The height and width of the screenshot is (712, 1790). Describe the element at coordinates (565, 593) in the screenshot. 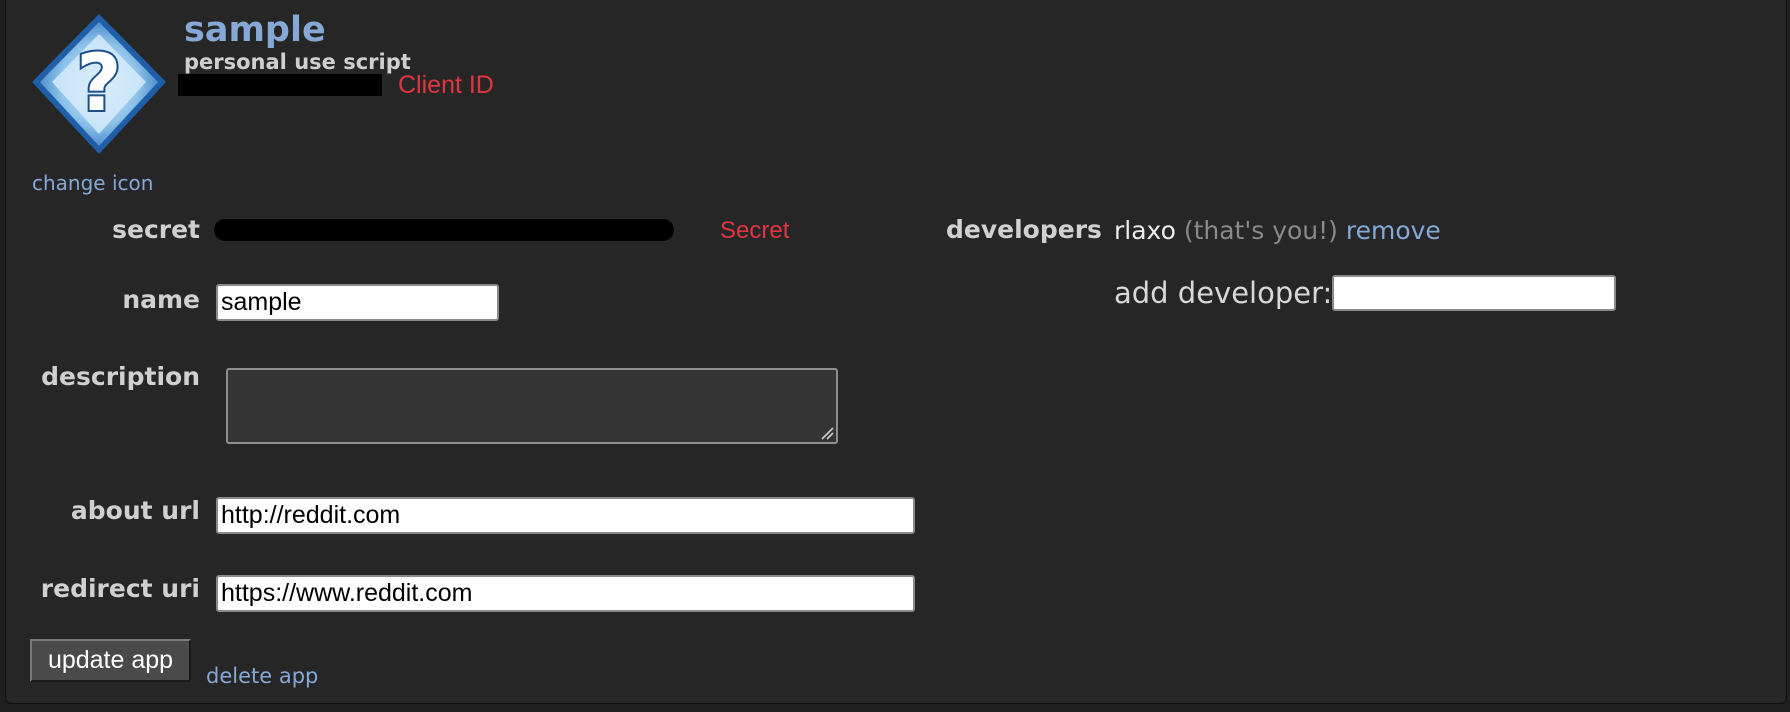

I see `redirect-uri-input` at that location.